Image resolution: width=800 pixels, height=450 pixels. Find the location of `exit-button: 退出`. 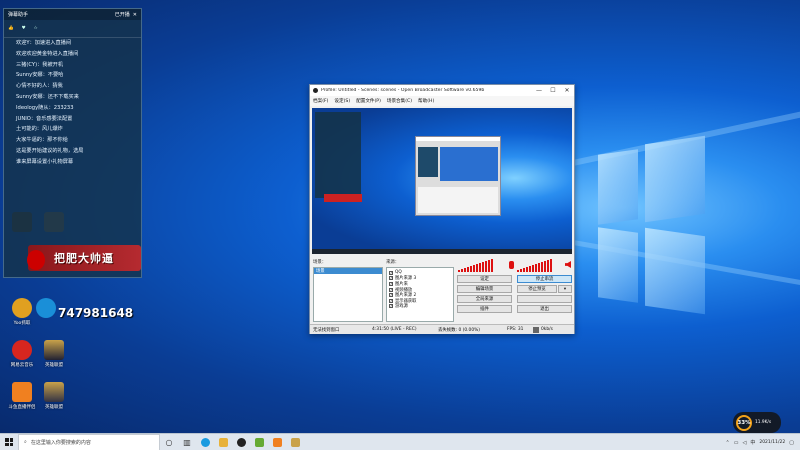

exit-button: 退出 is located at coordinates (544, 309).